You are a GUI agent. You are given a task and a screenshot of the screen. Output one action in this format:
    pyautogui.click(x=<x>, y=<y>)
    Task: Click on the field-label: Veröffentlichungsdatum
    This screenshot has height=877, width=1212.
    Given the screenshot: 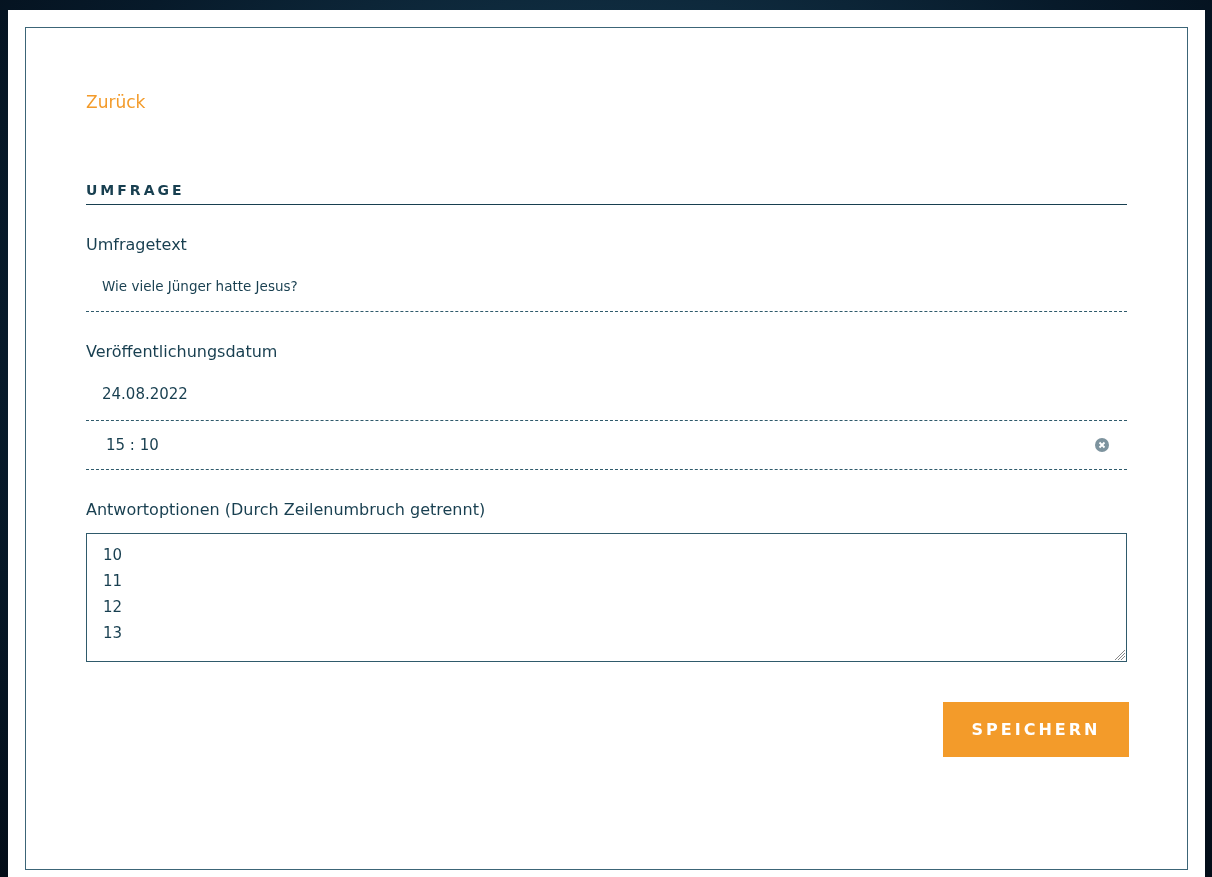 What is the action you would take?
    pyautogui.click(x=182, y=351)
    